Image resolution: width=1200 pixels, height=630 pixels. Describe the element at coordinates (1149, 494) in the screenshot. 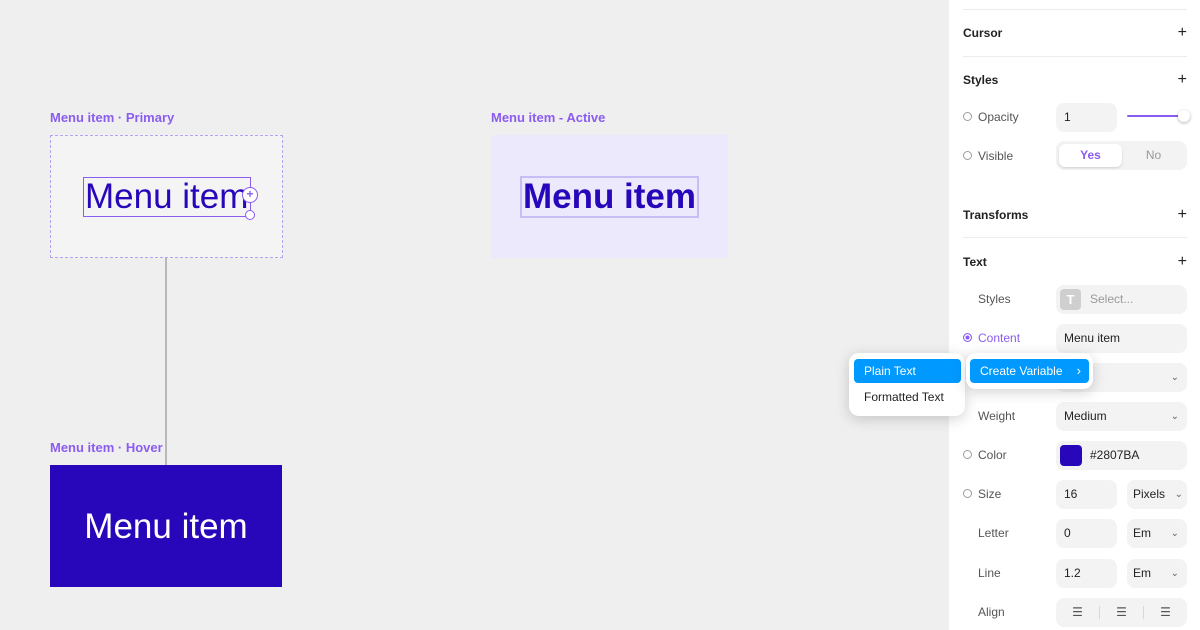

I see `size-unit-value: Pixels` at that location.